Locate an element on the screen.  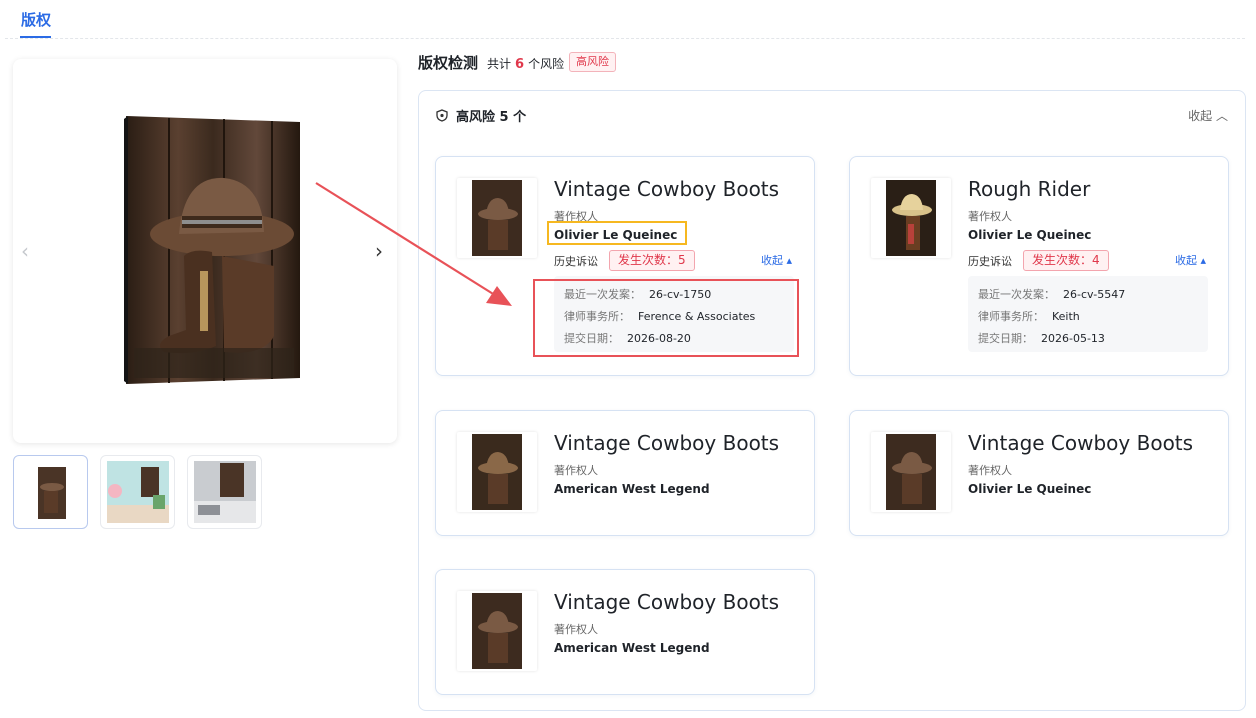
risk-count: 6 is located at coordinates (520, 64).